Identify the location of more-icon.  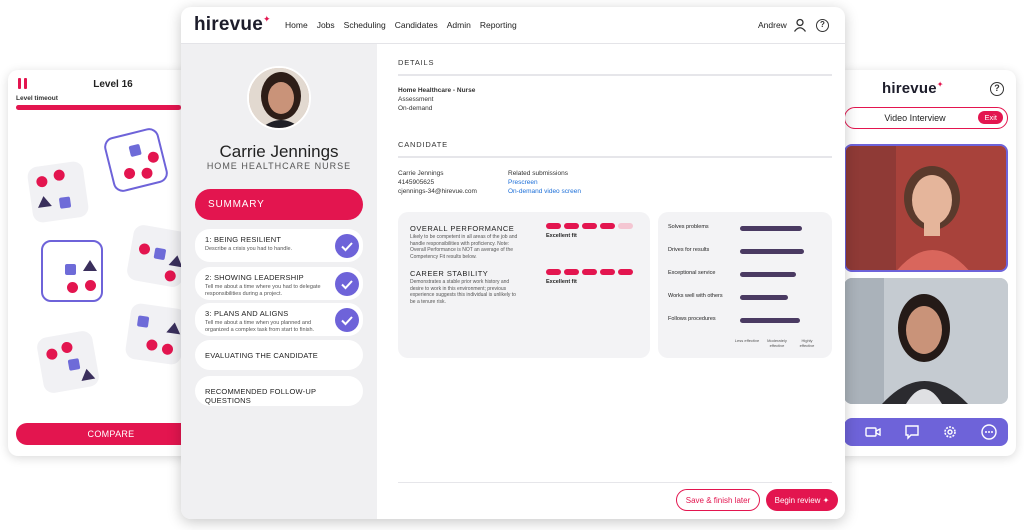
(989, 432).